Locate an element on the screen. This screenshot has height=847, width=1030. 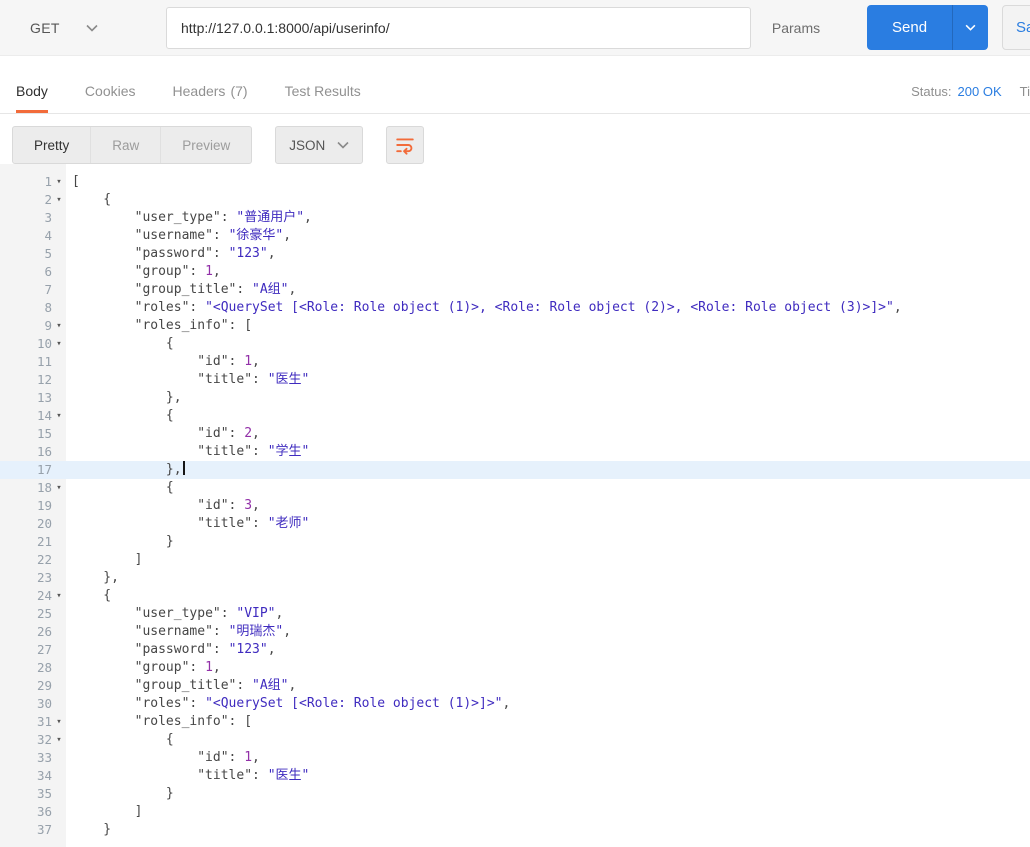
code-line: 3 "user_type": "普通用户", is located at coordinates (515, 218).